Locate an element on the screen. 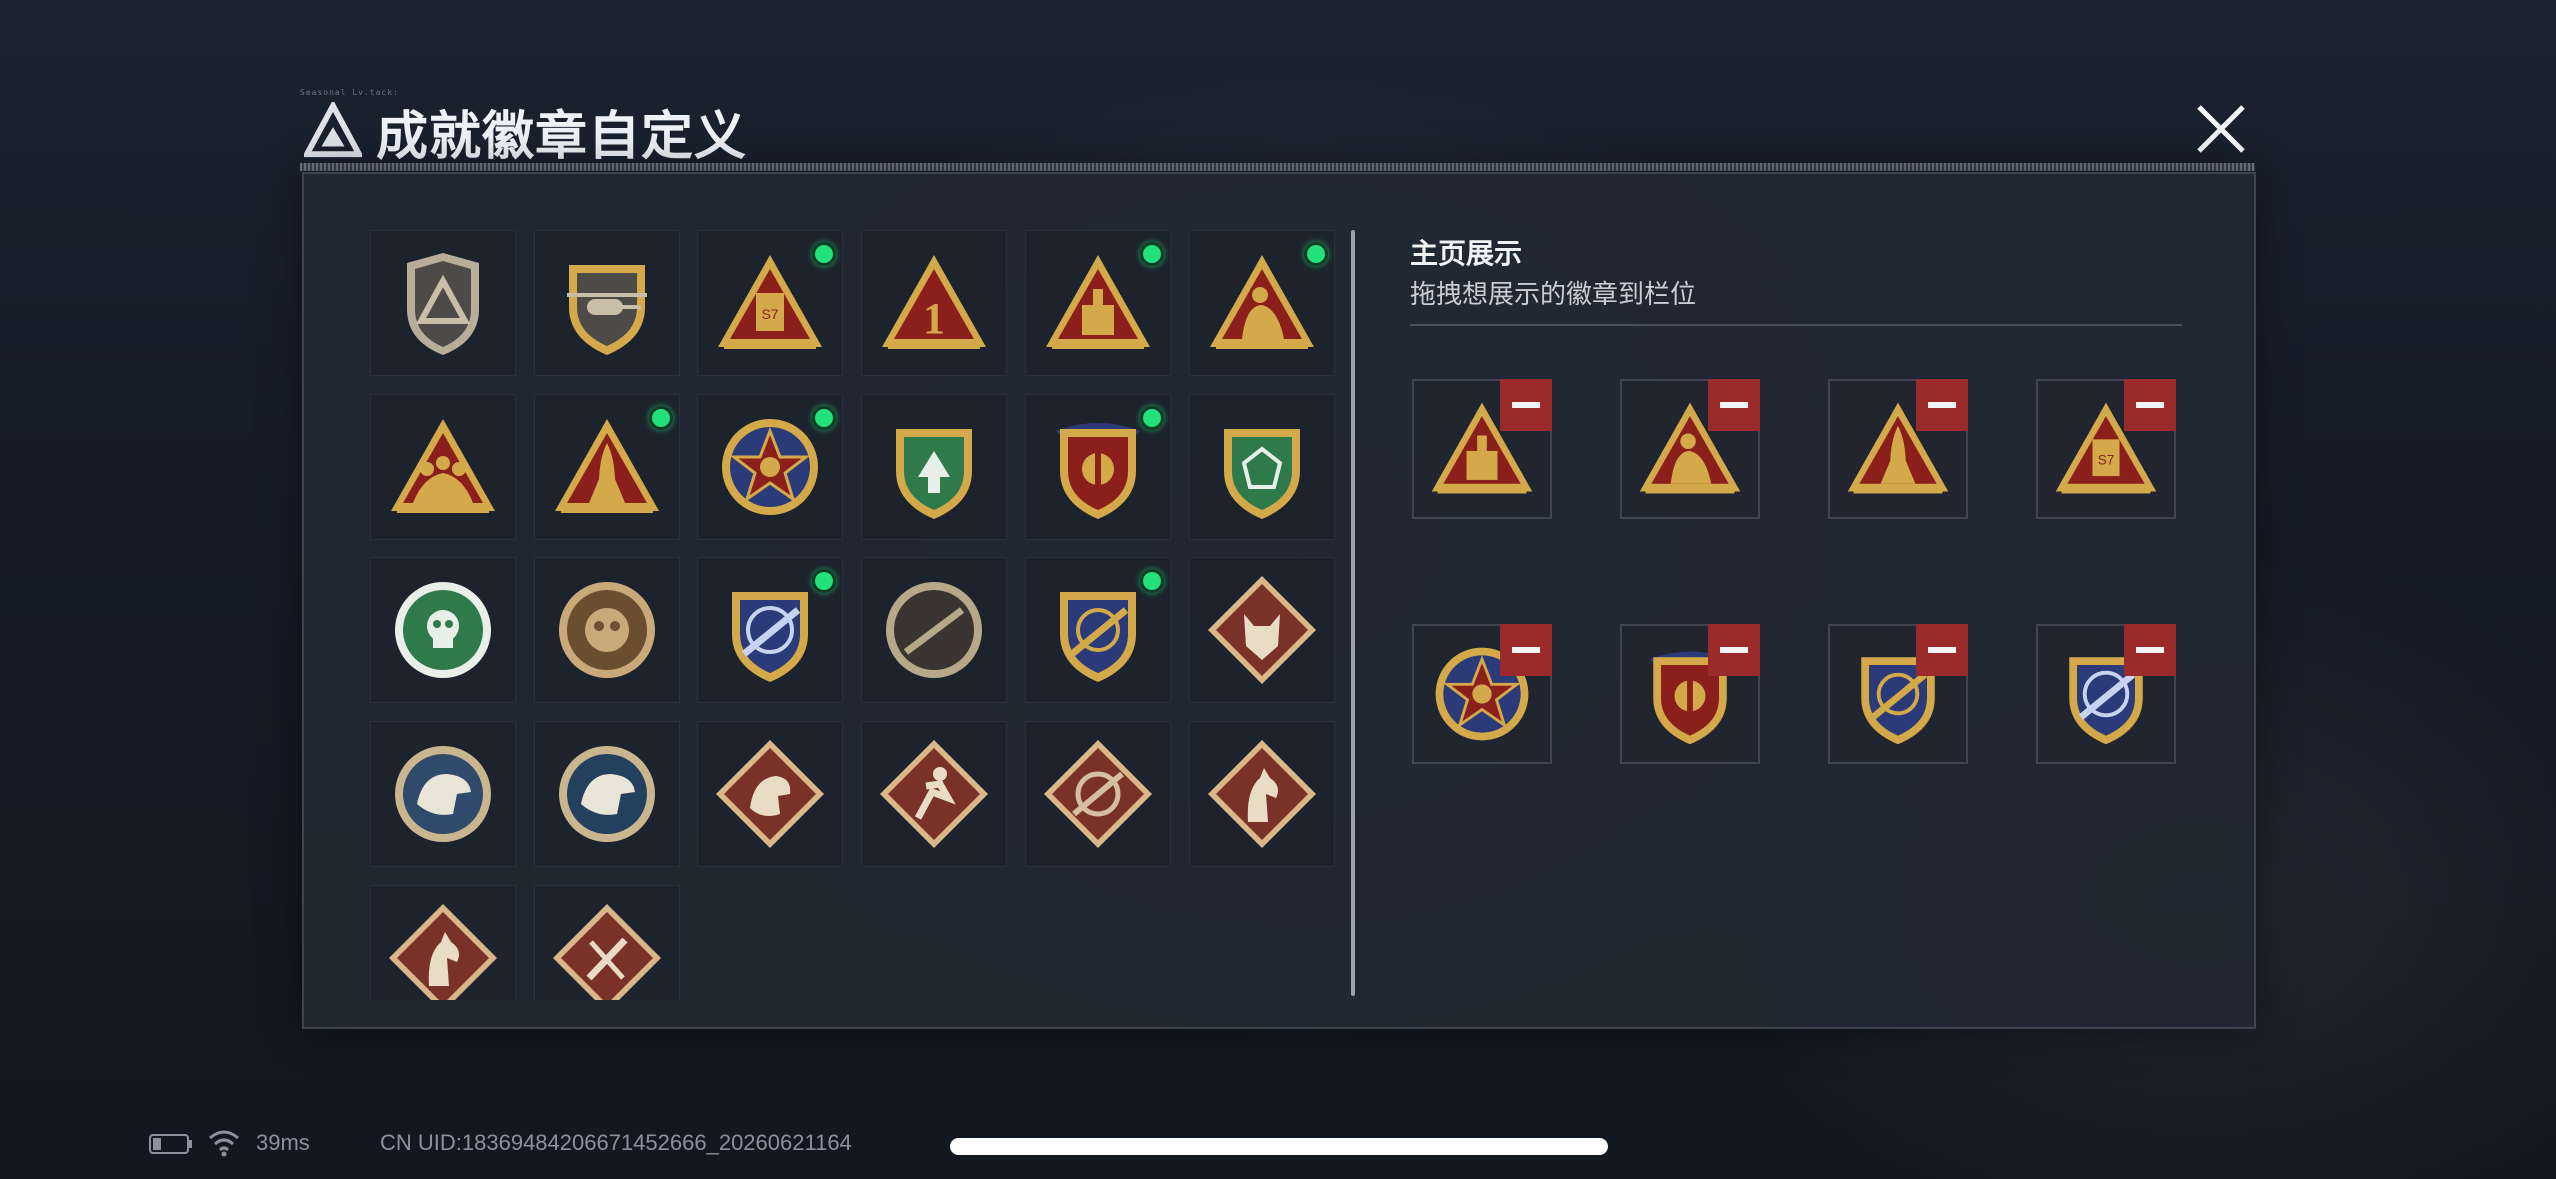 The height and width of the screenshot is (1179, 2556). badge-rocket-triangle is located at coordinates (606, 466).